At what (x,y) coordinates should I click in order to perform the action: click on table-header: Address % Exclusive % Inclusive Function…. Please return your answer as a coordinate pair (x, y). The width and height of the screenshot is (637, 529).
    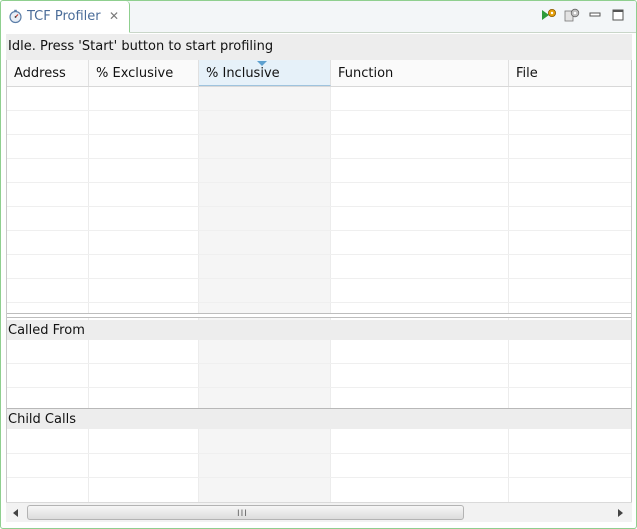
    Looking at the image, I should click on (319, 73).